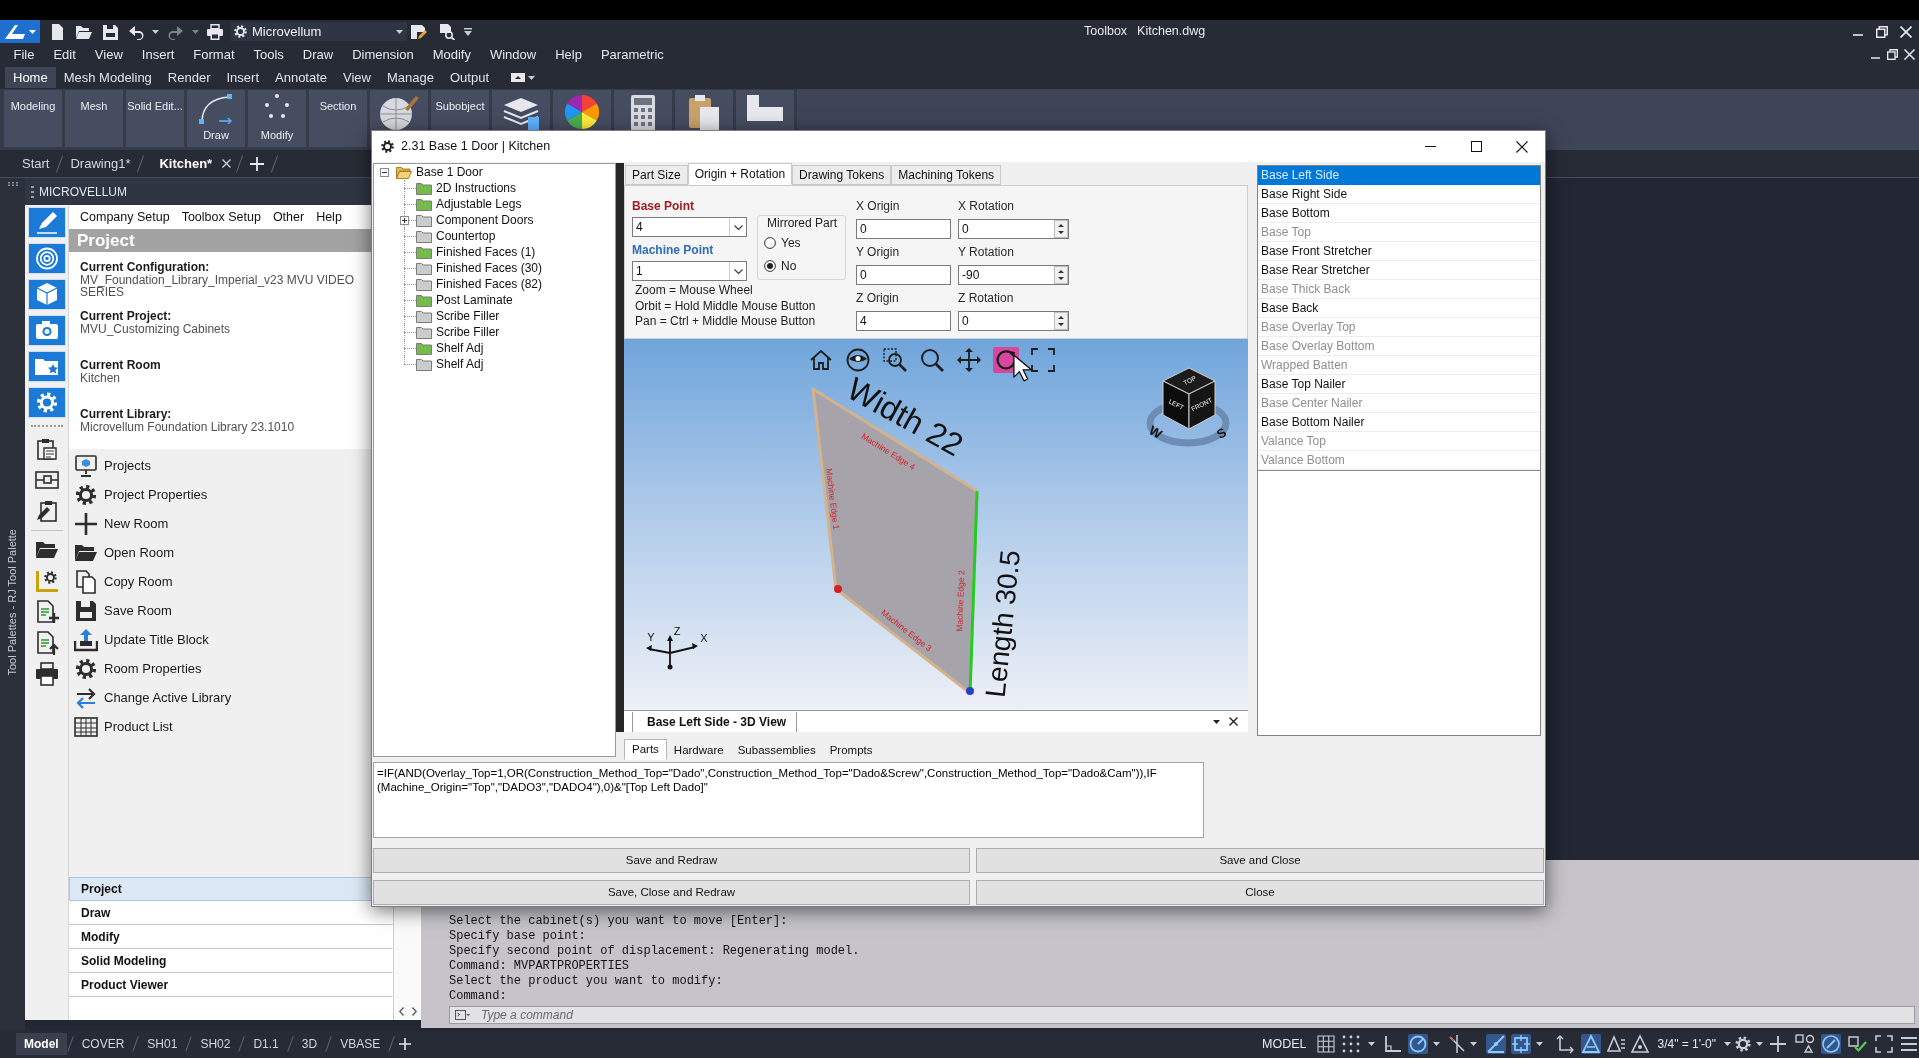 This screenshot has width=1919, height=1058. Describe the element at coordinates (155, 697) in the screenshot. I see `palette-command: Change Active Library` at that location.